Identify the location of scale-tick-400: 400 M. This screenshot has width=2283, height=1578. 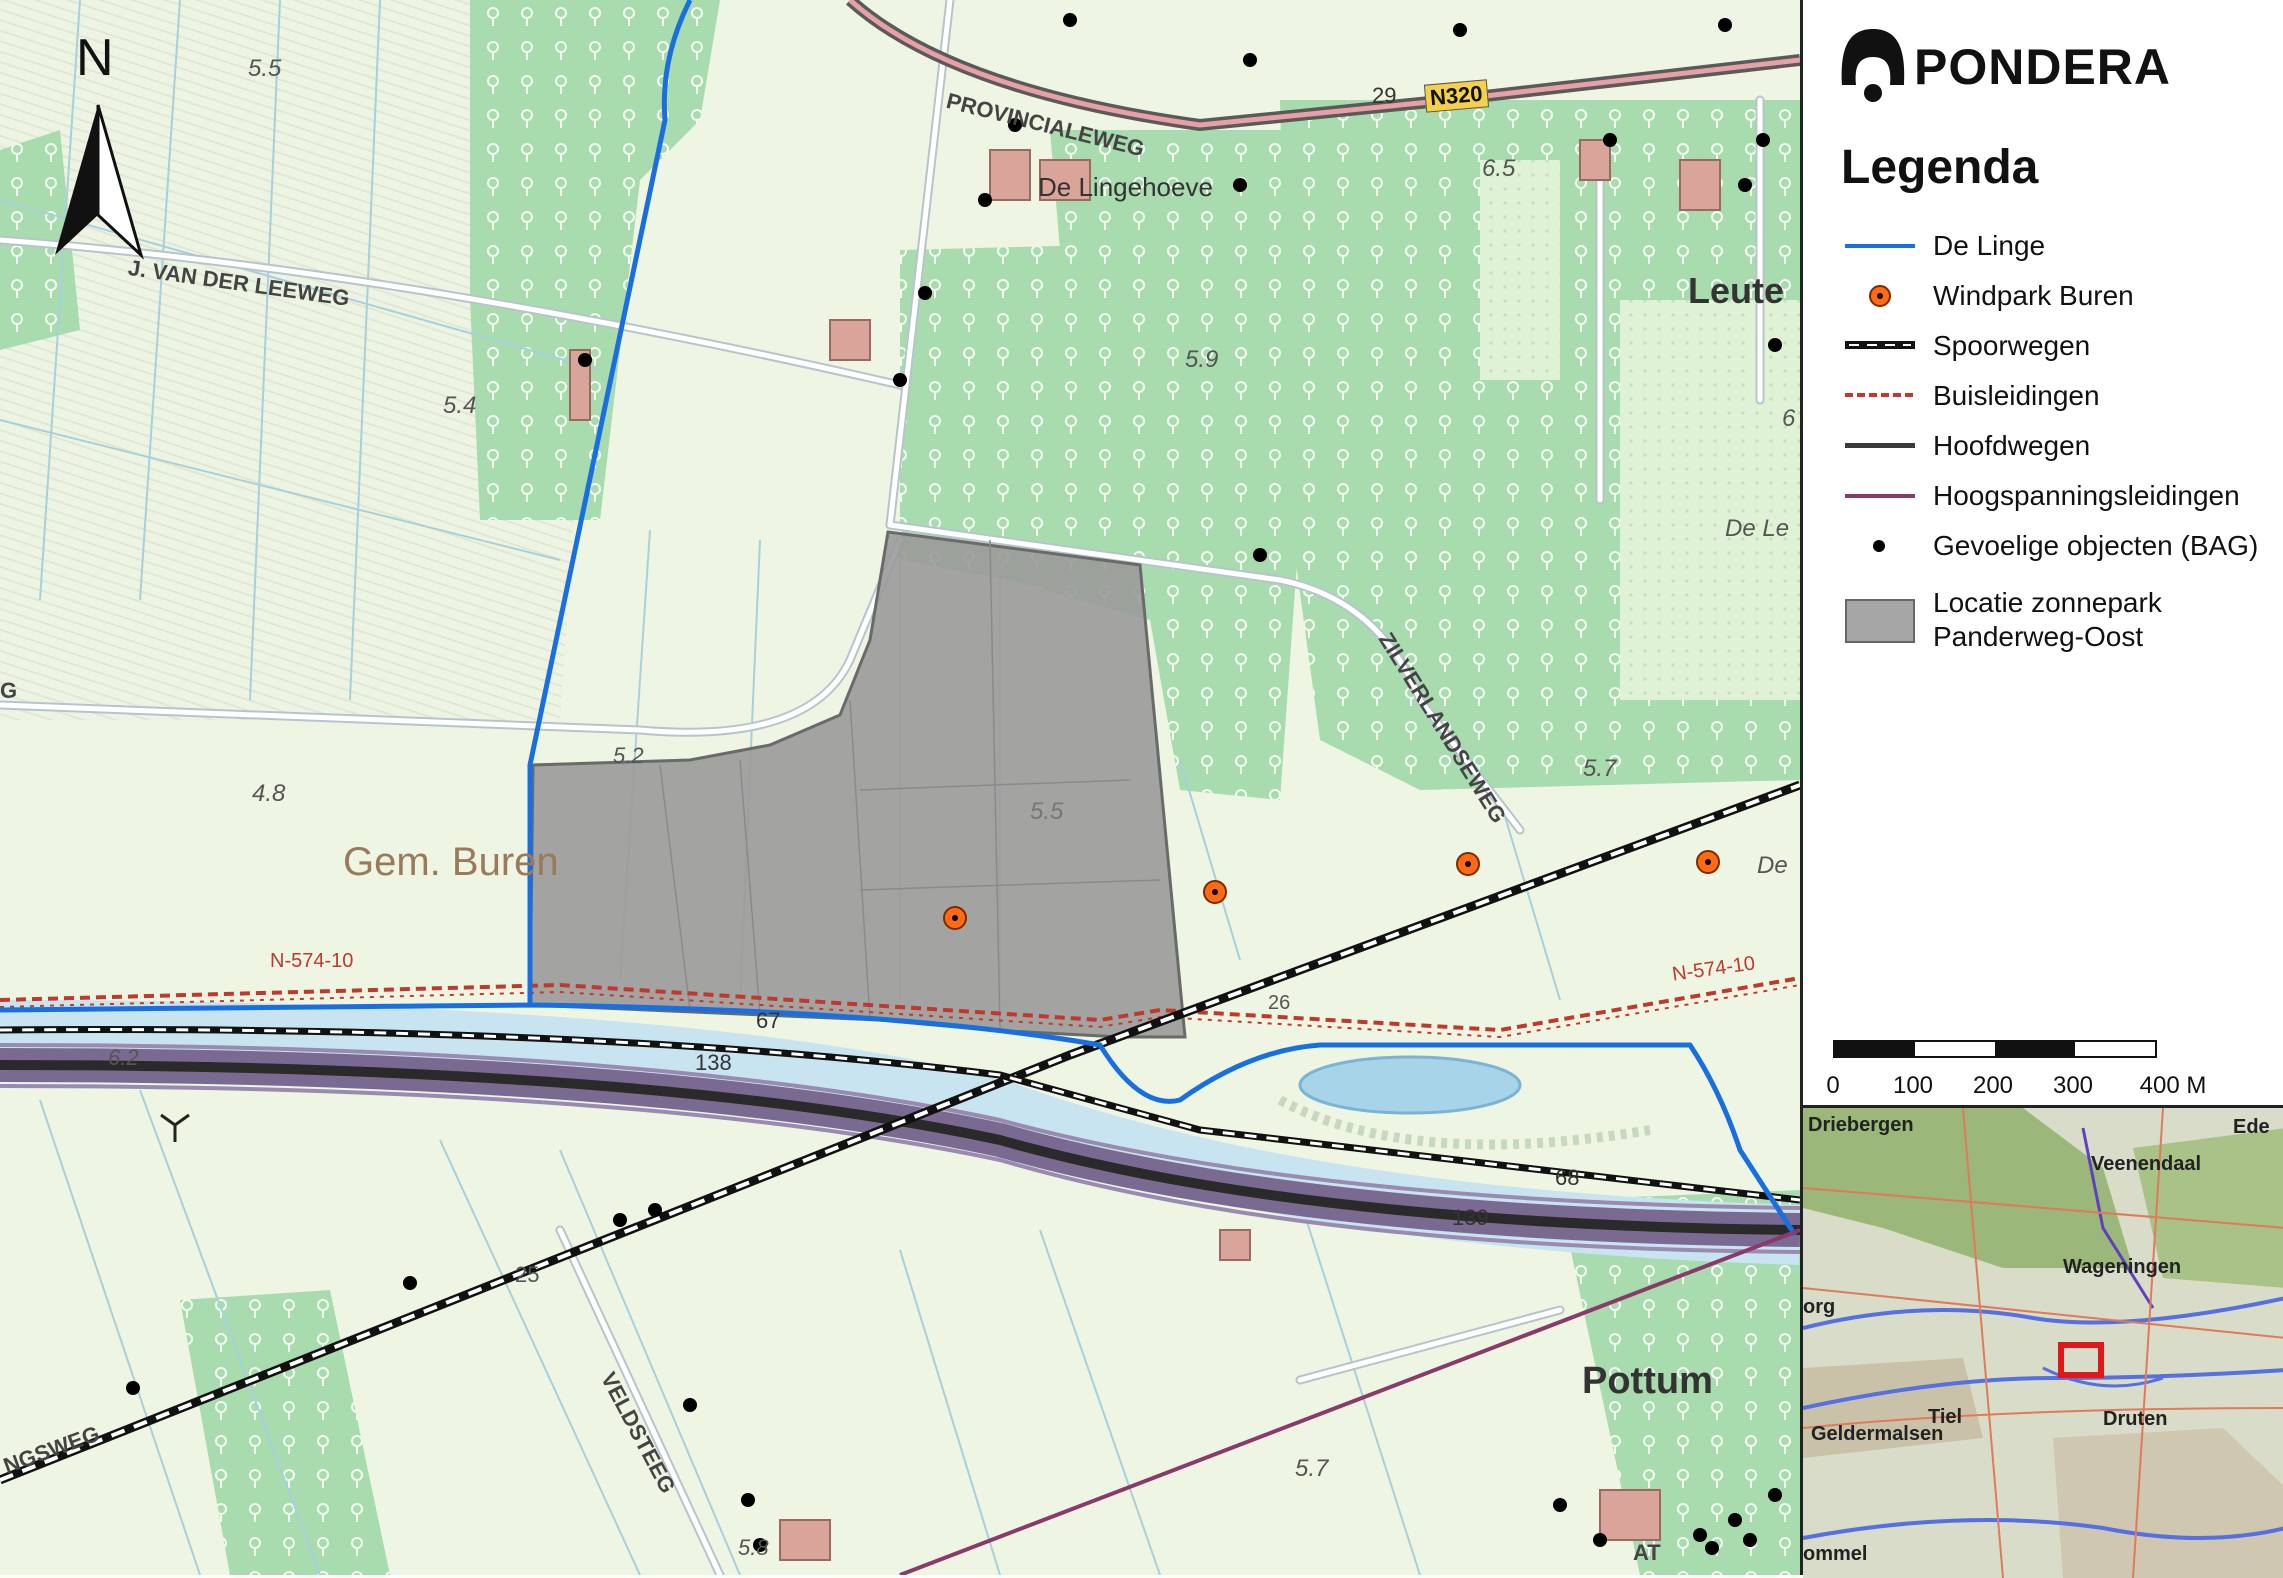
(2173, 1085).